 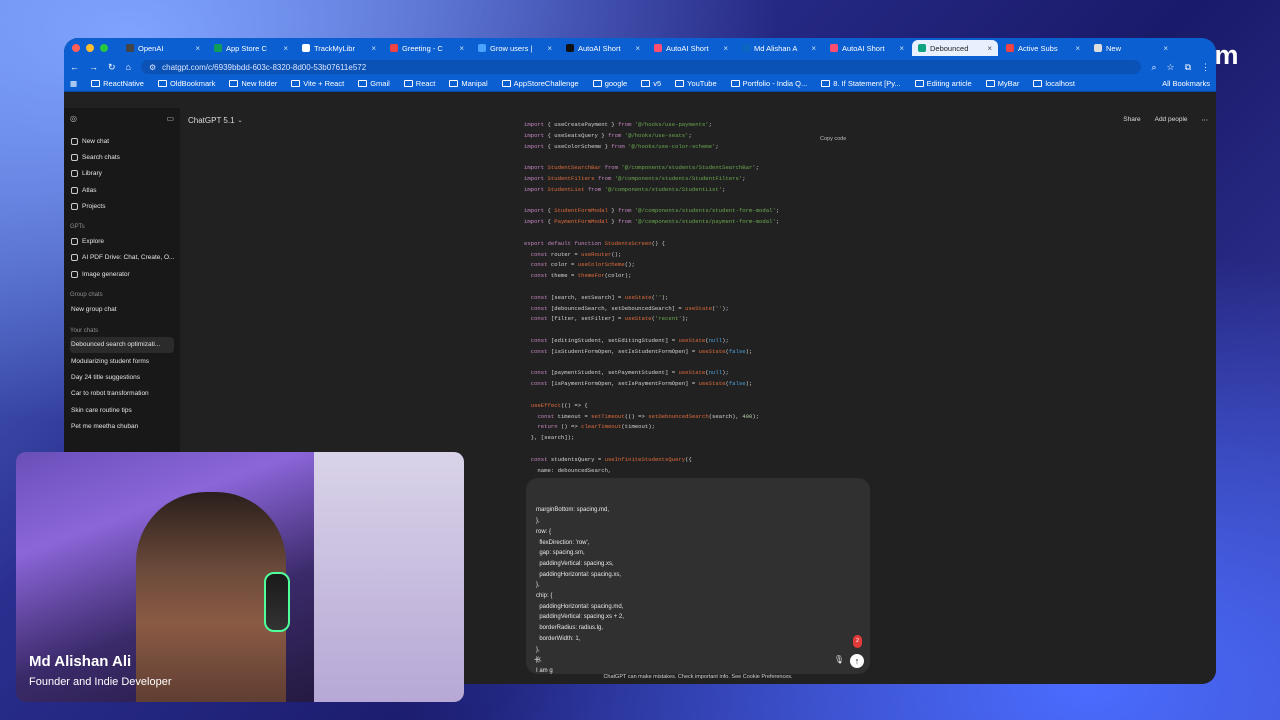 What do you see at coordinates (74, 67) in the screenshot?
I see `back-icon: ←` at bounding box center [74, 67].